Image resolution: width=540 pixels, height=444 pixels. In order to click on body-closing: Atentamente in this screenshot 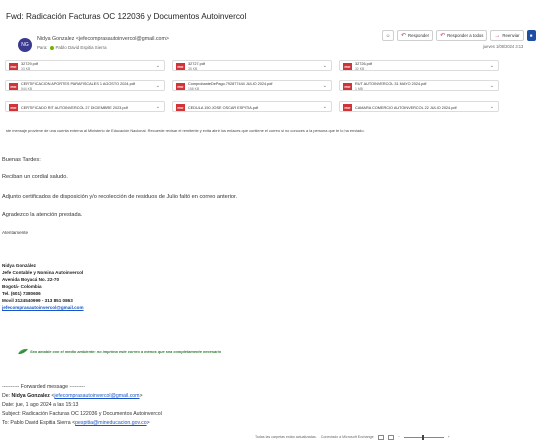, I will do `click(15, 232)`.